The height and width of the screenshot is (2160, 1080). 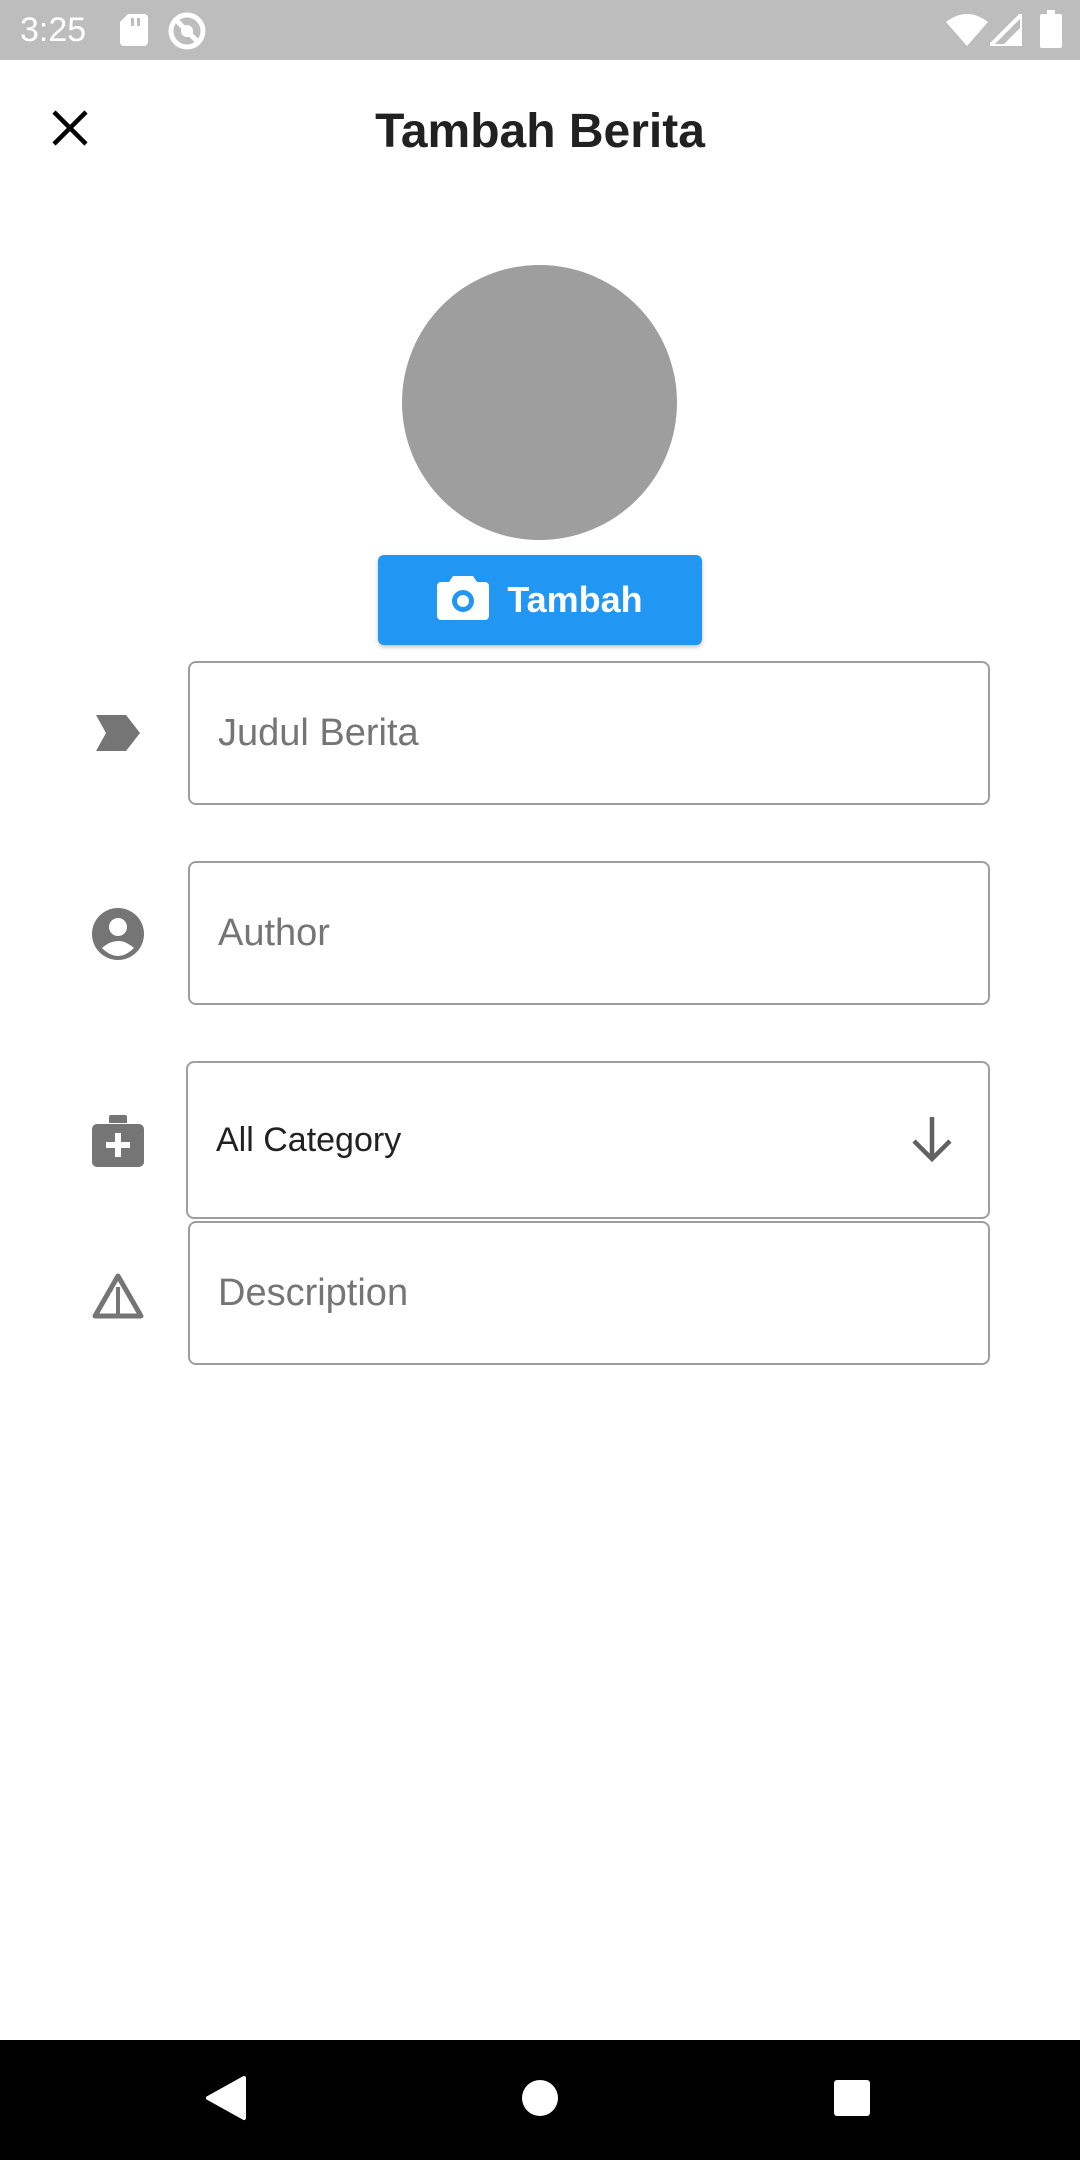 I want to click on author-input, so click(x=589, y=933).